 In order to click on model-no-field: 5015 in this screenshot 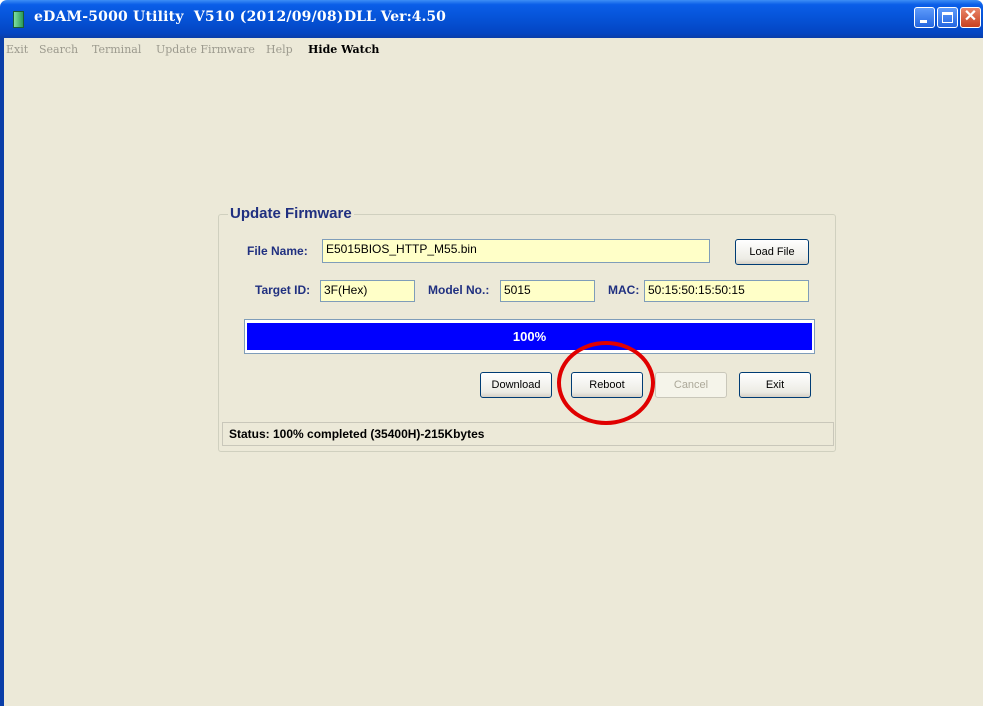, I will do `click(547, 291)`.